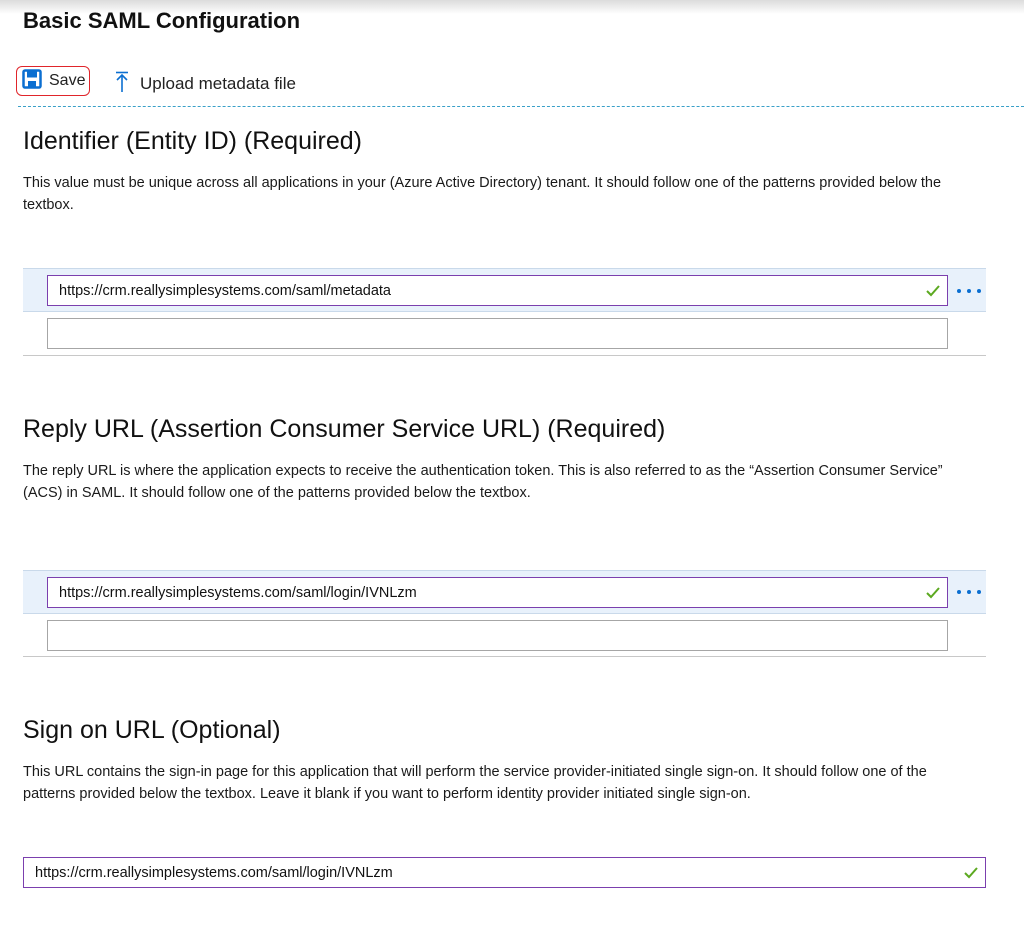 Image resolution: width=1024 pixels, height=930 pixels. What do you see at coordinates (193, 141) in the screenshot?
I see `identifier-heading: Identifier (Entity ID) (Required)` at bounding box center [193, 141].